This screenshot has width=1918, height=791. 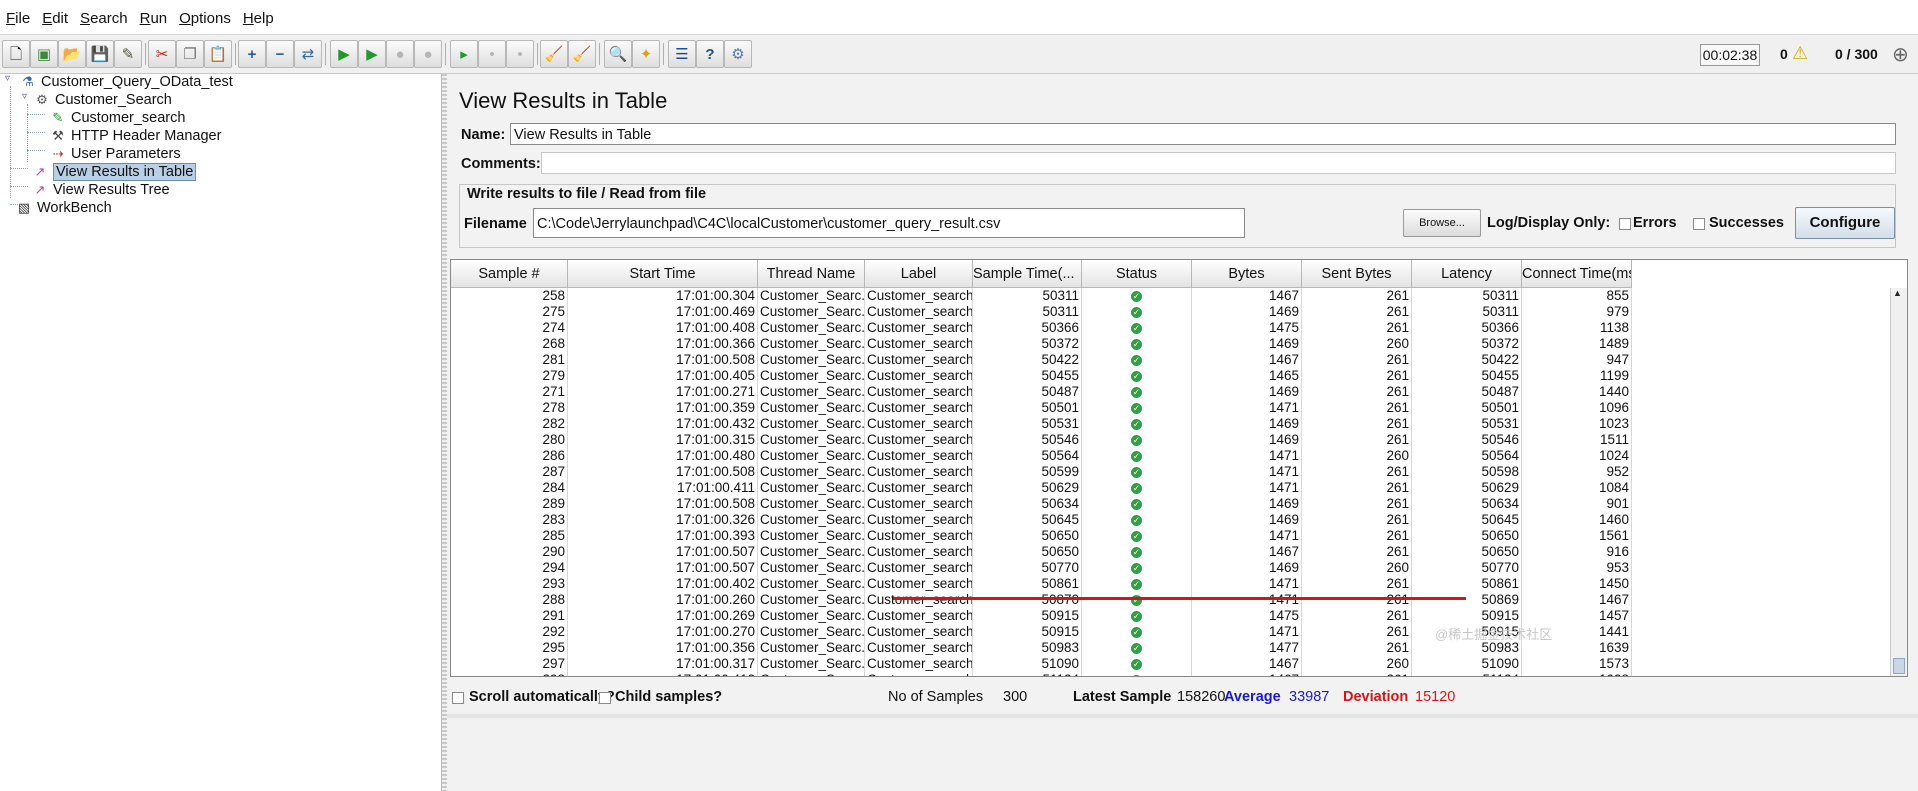 What do you see at coordinates (18, 18) in the screenshot?
I see `menu-file: File` at bounding box center [18, 18].